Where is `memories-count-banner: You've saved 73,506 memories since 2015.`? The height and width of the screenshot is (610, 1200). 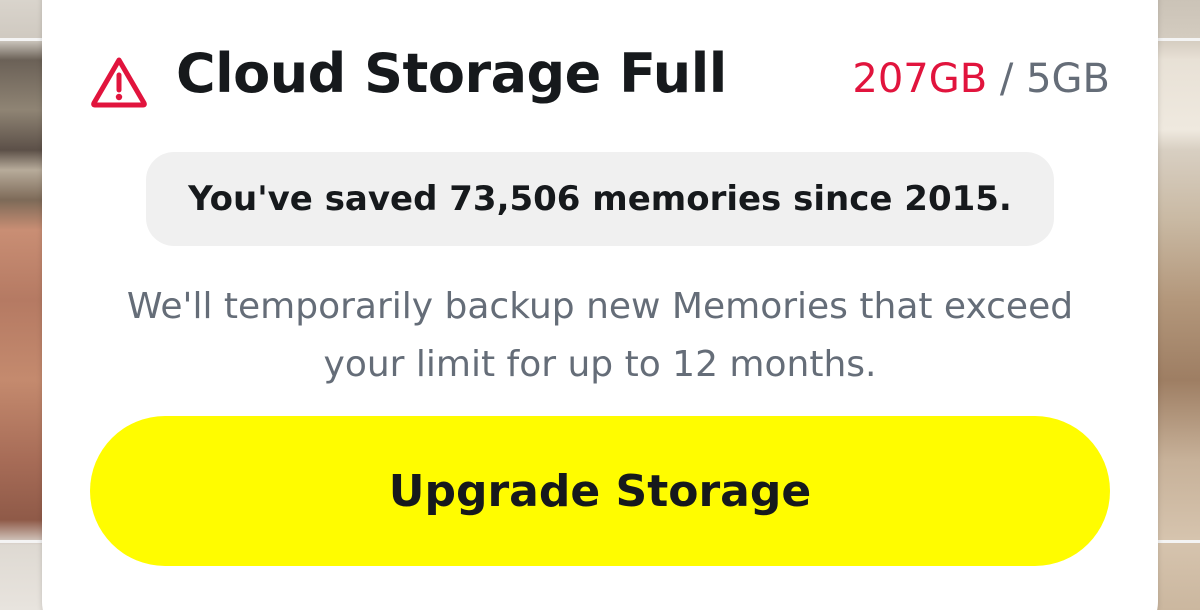 memories-count-banner: You've saved 73,506 memories since 2015. is located at coordinates (600, 199).